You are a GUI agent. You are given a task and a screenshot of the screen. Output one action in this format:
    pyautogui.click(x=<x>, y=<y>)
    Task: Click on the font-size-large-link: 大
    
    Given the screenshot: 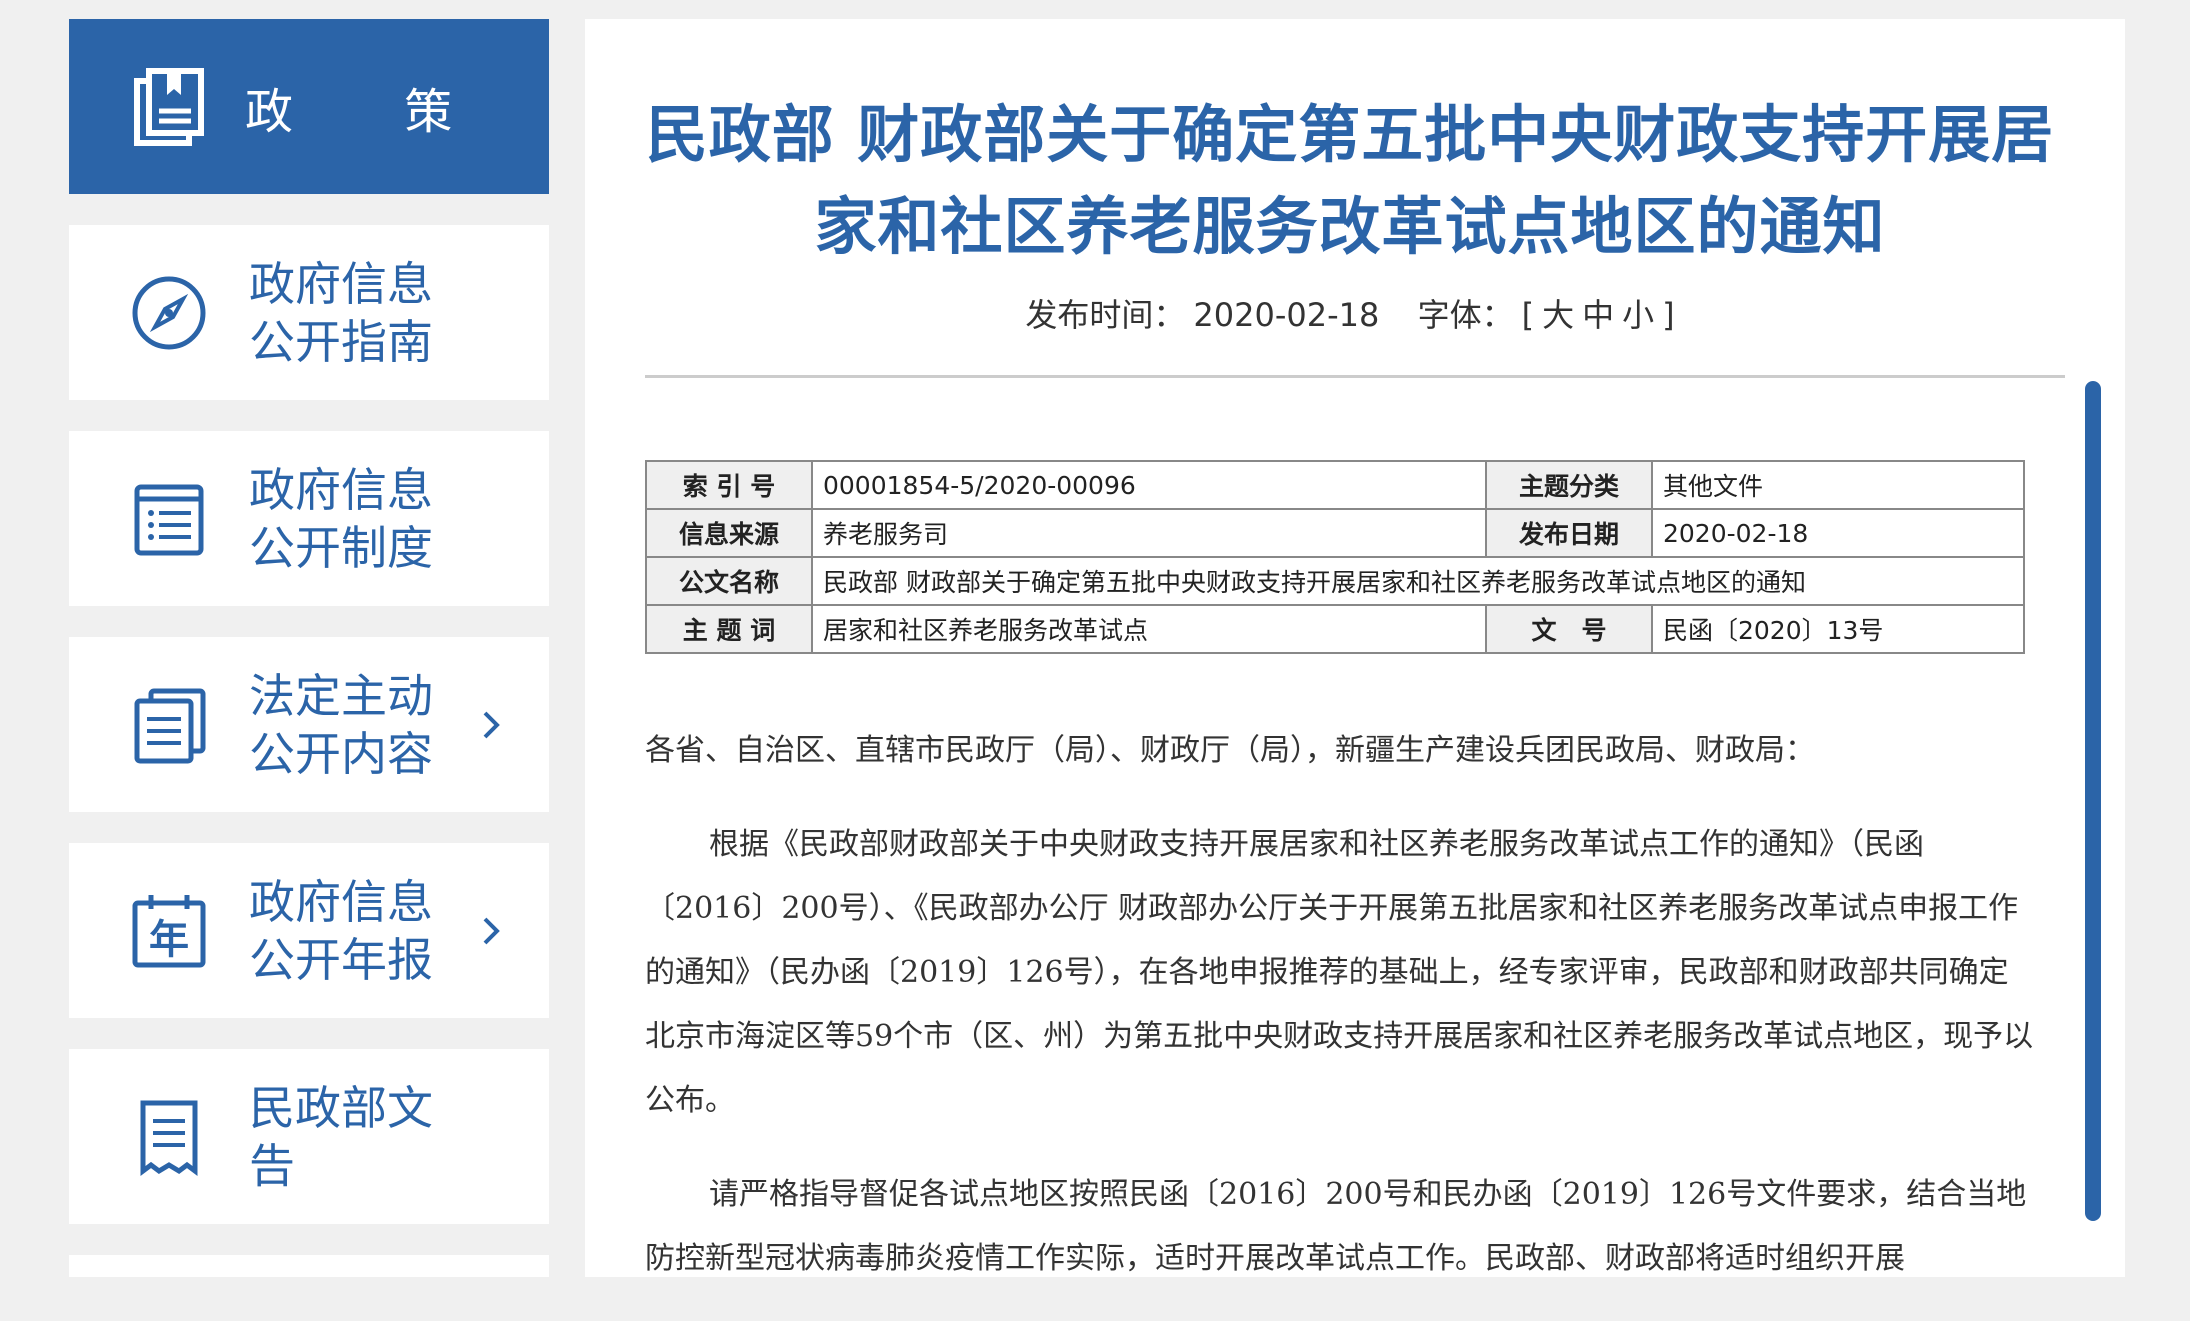 What is the action you would take?
    pyautogui.click(x=1558, y=315)
    